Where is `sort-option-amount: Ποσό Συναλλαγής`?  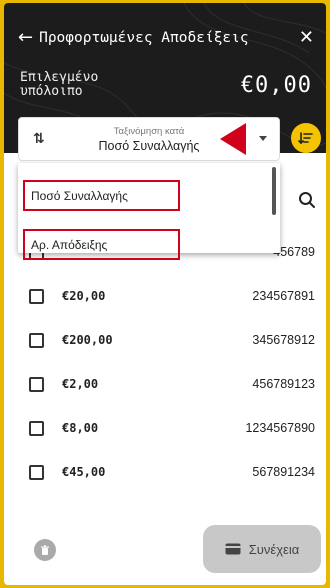 sort-option-amount: Ποσό Συναλλαγής is located at coordinates (101, 195).